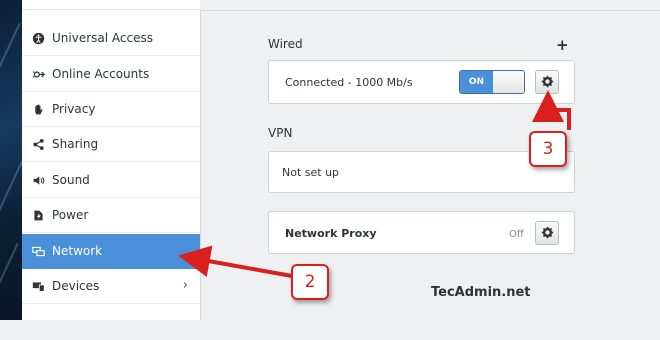  I want to click on toggle-knob, so click(508, 82).